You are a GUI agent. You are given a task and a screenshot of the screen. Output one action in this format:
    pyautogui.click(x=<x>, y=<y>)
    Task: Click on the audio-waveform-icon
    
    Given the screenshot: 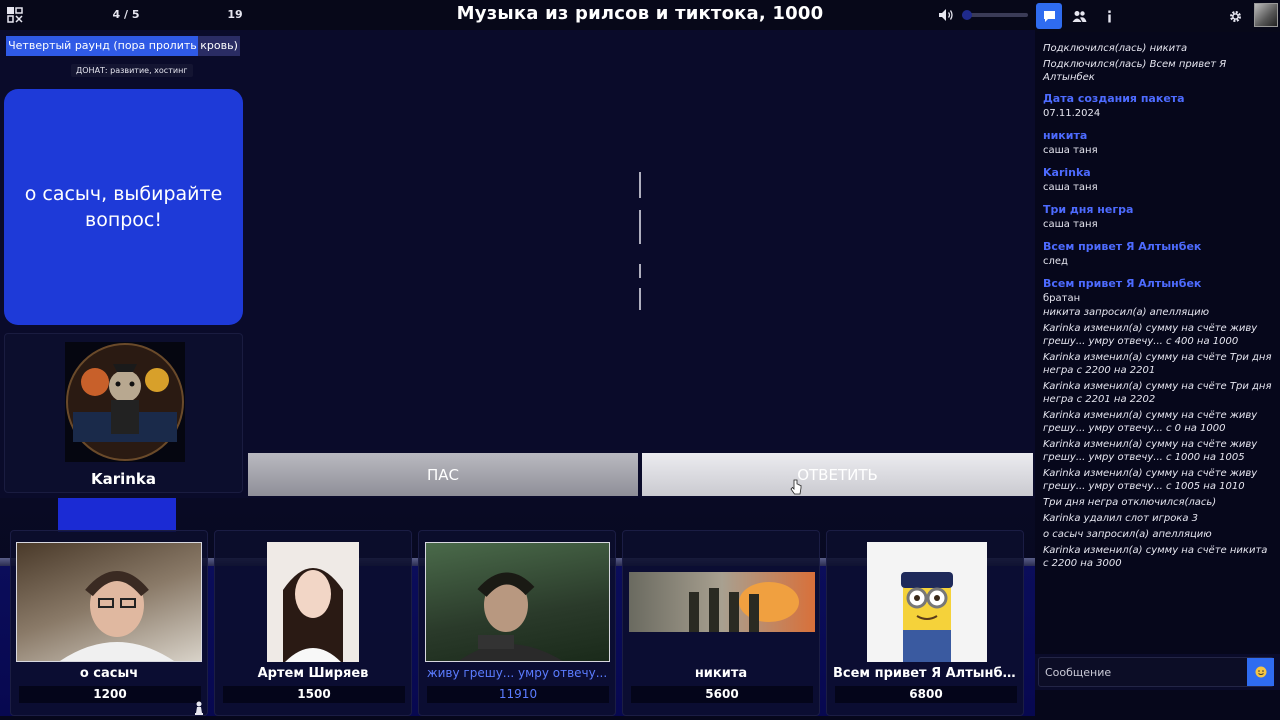 What is the action you would take?
    pyautogui.click(x=640, y=241)
    